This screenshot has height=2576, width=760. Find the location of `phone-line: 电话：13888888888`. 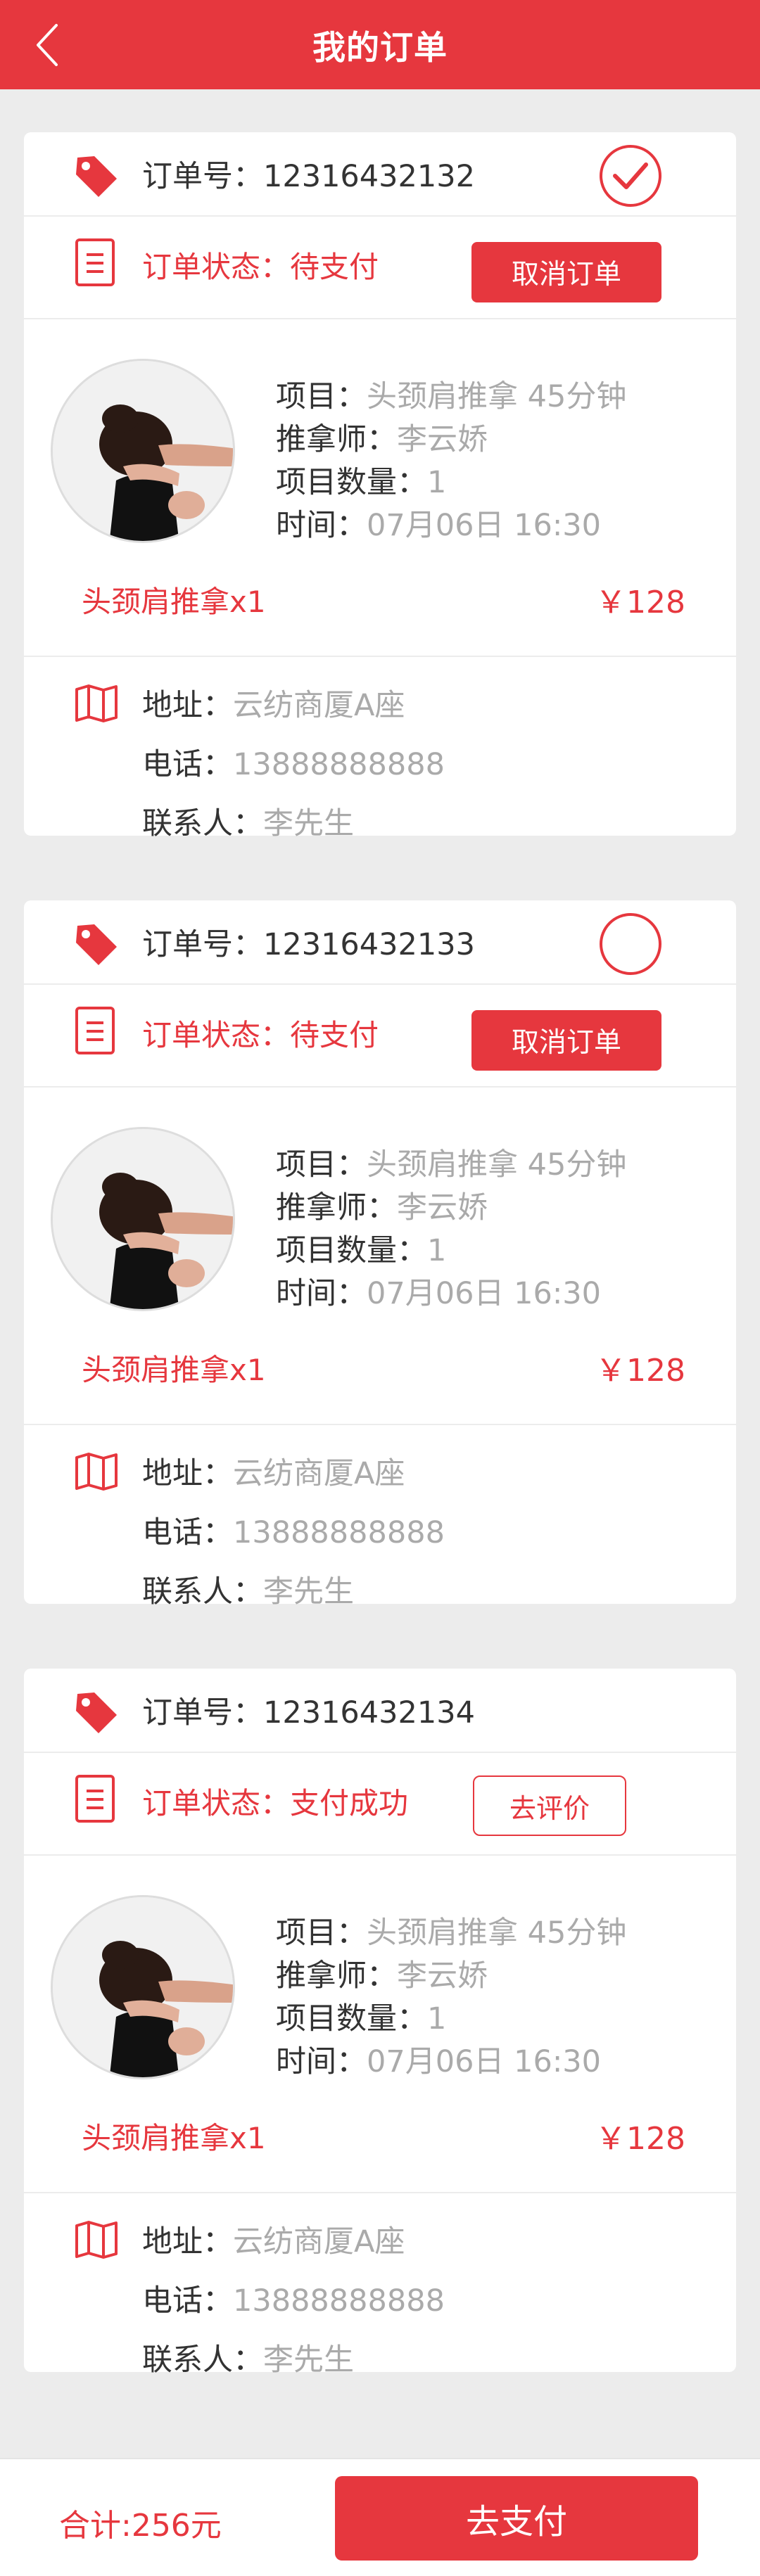

phone-line: 电话：13888888888 is located at coordinates (293, 1530).